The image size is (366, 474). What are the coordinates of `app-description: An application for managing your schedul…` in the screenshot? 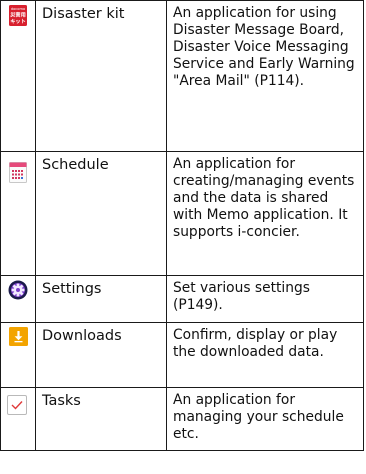 It's located at (265, 419).